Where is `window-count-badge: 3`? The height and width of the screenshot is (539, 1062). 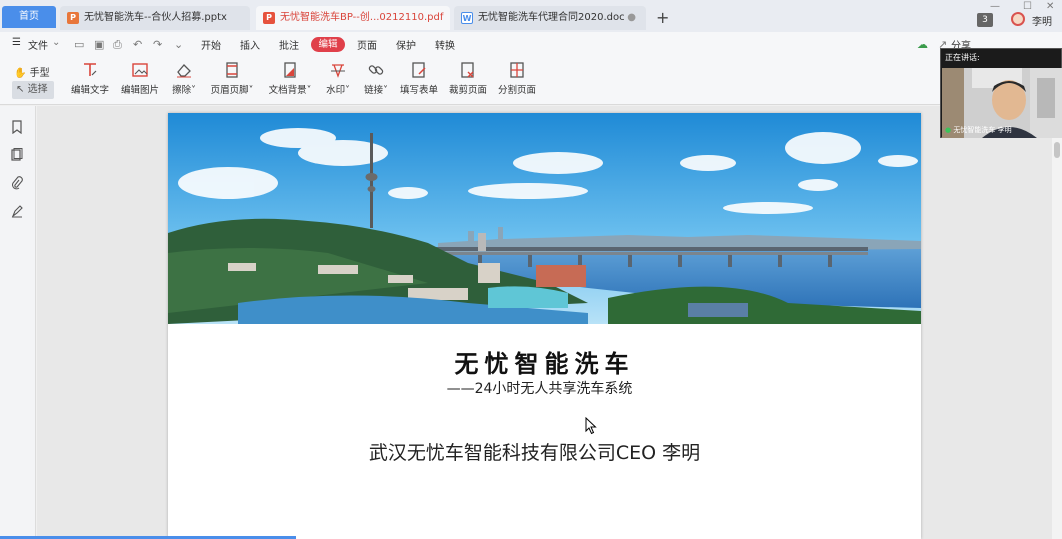 window-count-badge: 3 is located at coordinates (985, 20).